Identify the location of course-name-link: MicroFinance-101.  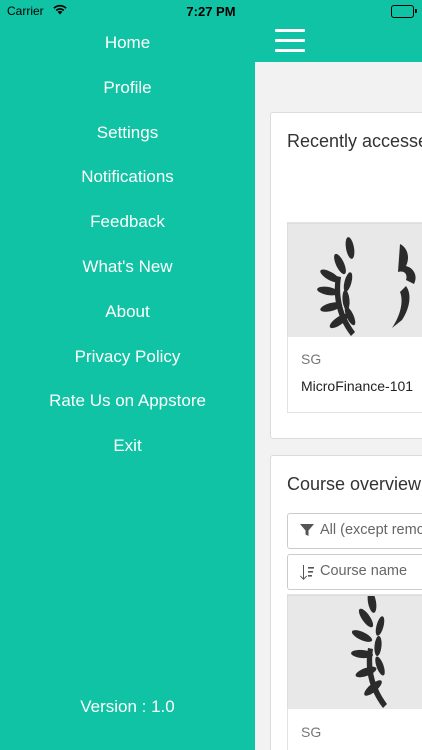
(357, 386).